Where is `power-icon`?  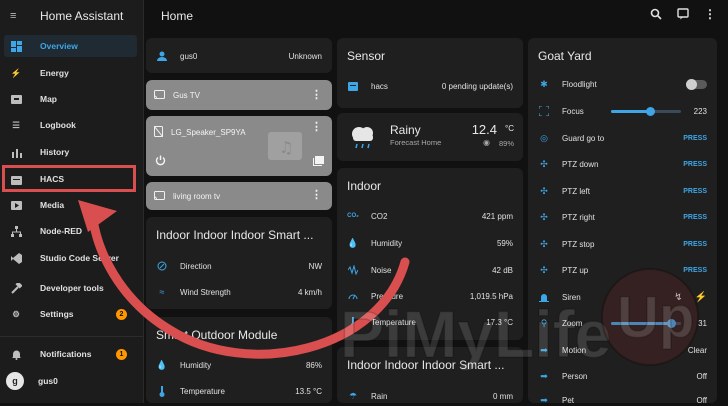
power-icon is located at coordinates (160, 161).